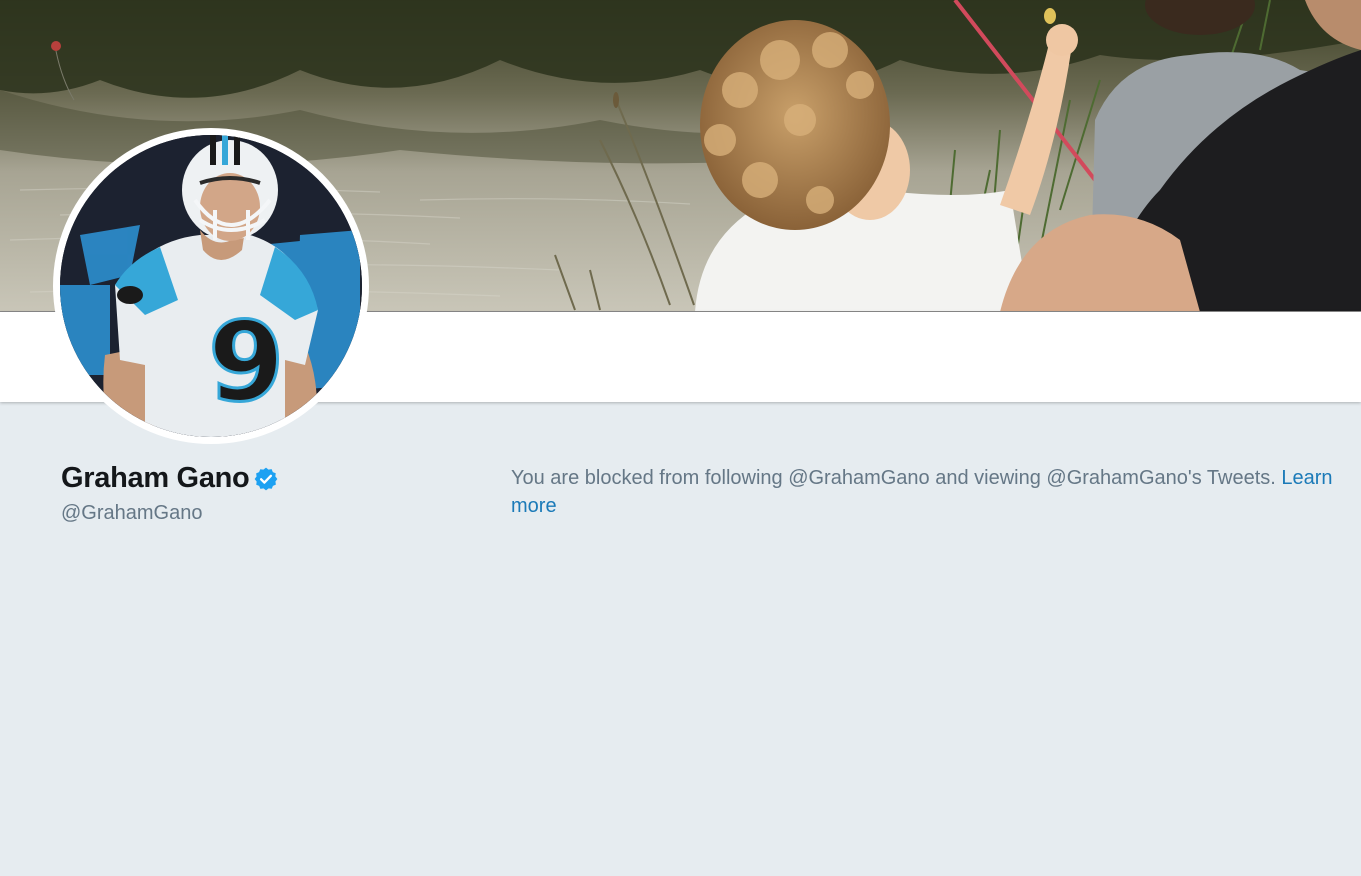  I want to click on profile-card: Graham Gano @GrahamGano, so click(261, 493).